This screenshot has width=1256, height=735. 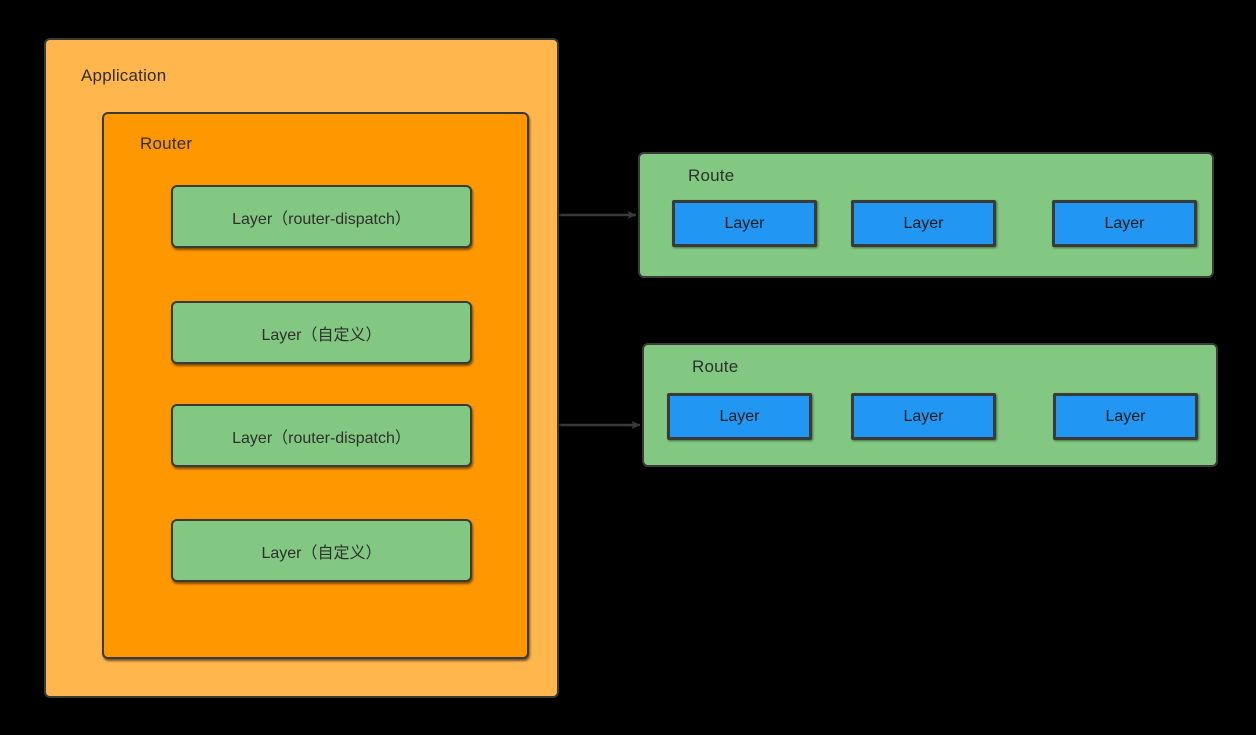 I want to click on router-layer-router-dispatch-1: Layer（router-dispatch）, so click(x=321, y=216).